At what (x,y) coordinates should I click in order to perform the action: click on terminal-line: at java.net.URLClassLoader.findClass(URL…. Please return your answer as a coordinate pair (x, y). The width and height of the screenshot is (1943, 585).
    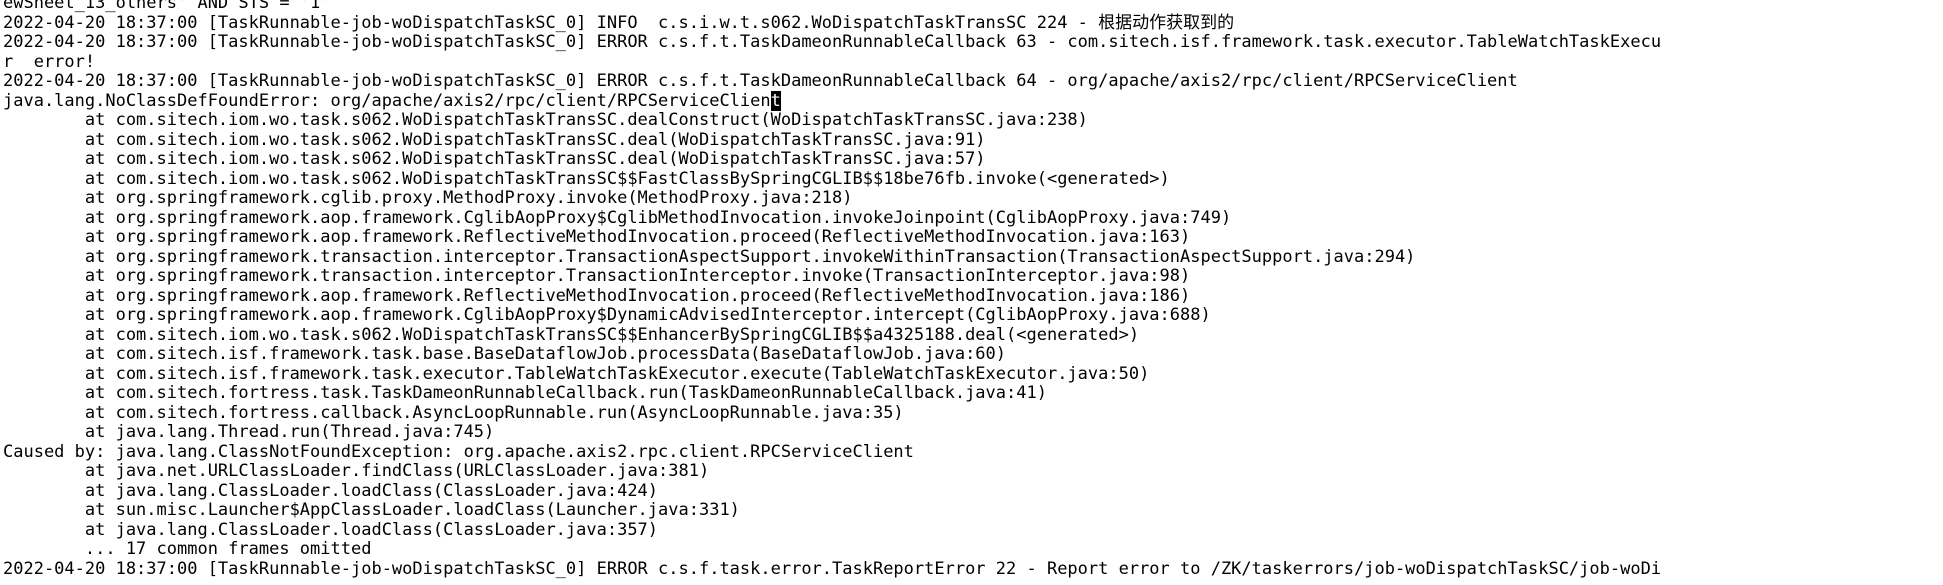
    Looking at the image, I should click on (971, 471).